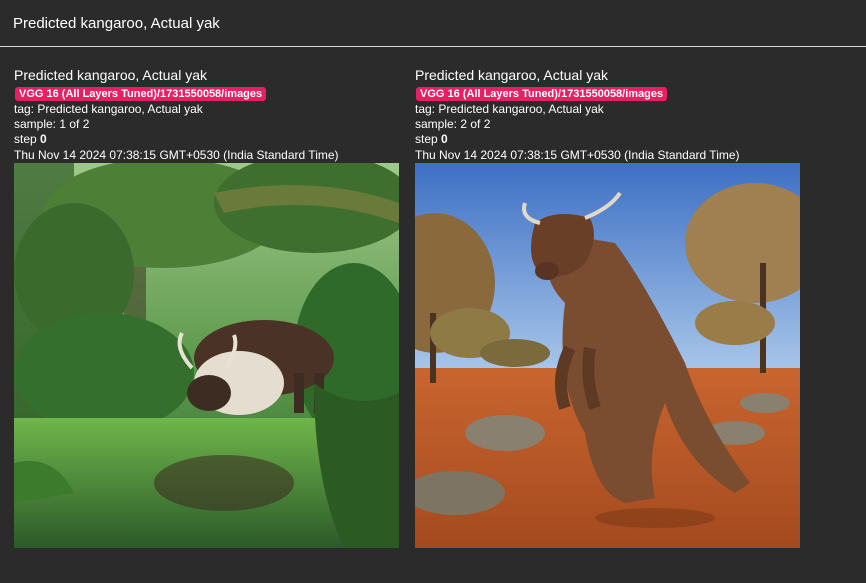 This screenshot has height=583, width=866. I want to click on sample-line: sample: 1 of 2, so click(206, 124).